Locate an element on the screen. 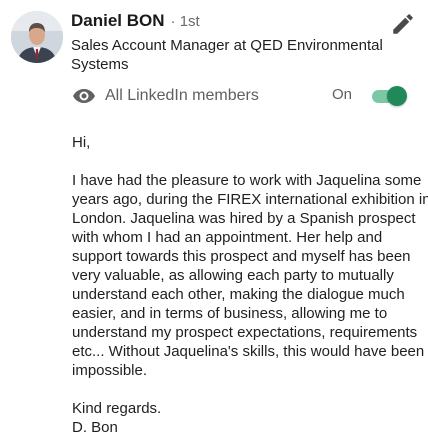 The height and width of the screenshot is (437, 428). avatar is located at coordinates (37, 37).